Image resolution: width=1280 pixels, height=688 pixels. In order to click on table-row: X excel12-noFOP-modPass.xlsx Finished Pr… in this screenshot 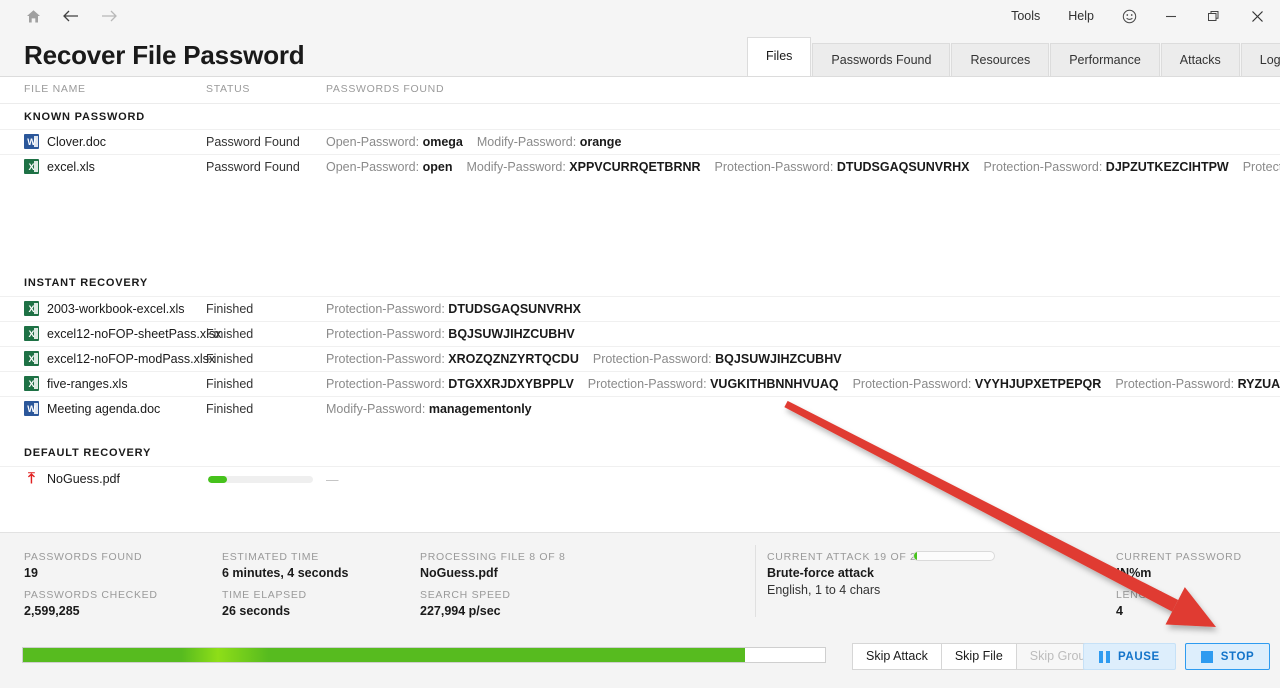, I will do `click(640, 359)`.